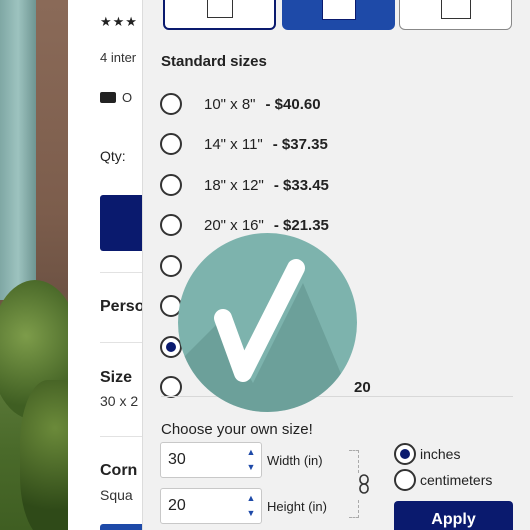  I want to click on size-option: 10" x 8" - $40.60, so click(240, 104).